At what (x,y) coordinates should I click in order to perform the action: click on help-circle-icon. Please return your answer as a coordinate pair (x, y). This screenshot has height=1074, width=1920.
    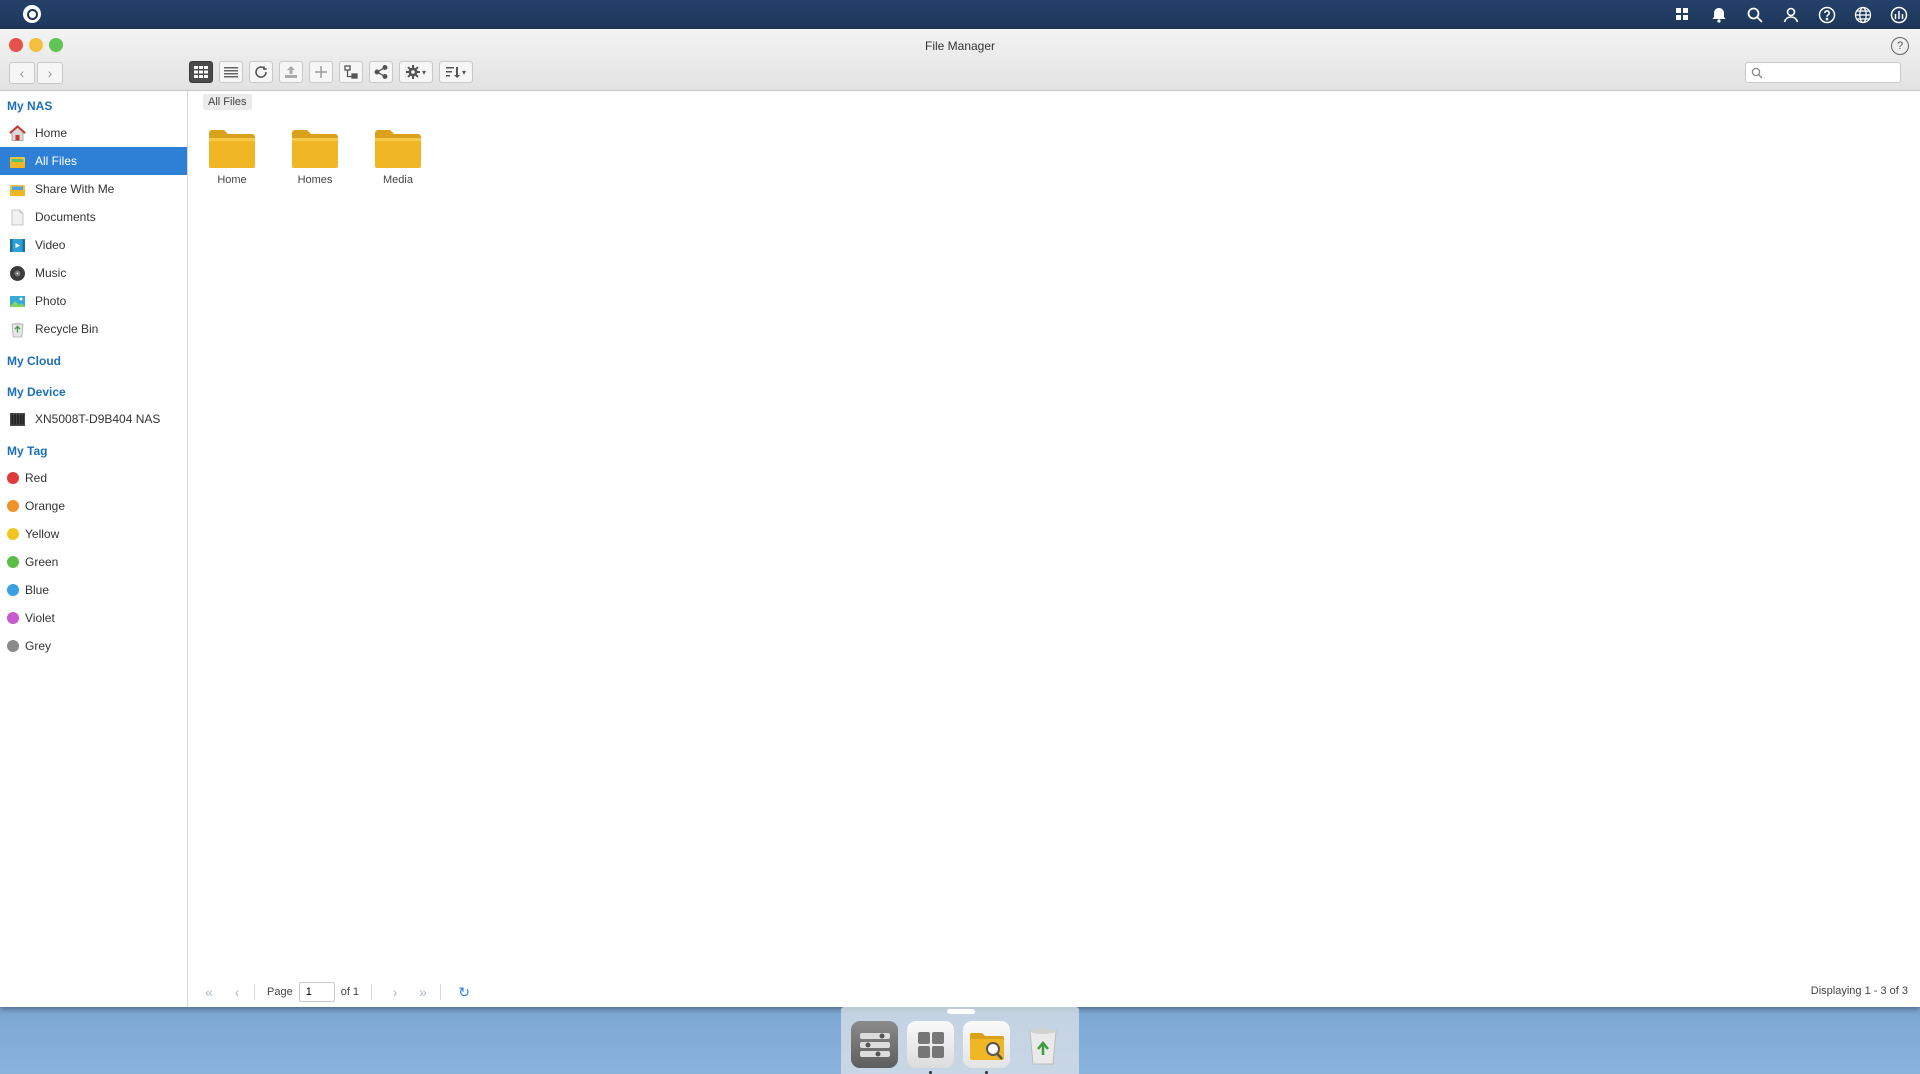
    Looking at the image, I should click on (1827, 15).